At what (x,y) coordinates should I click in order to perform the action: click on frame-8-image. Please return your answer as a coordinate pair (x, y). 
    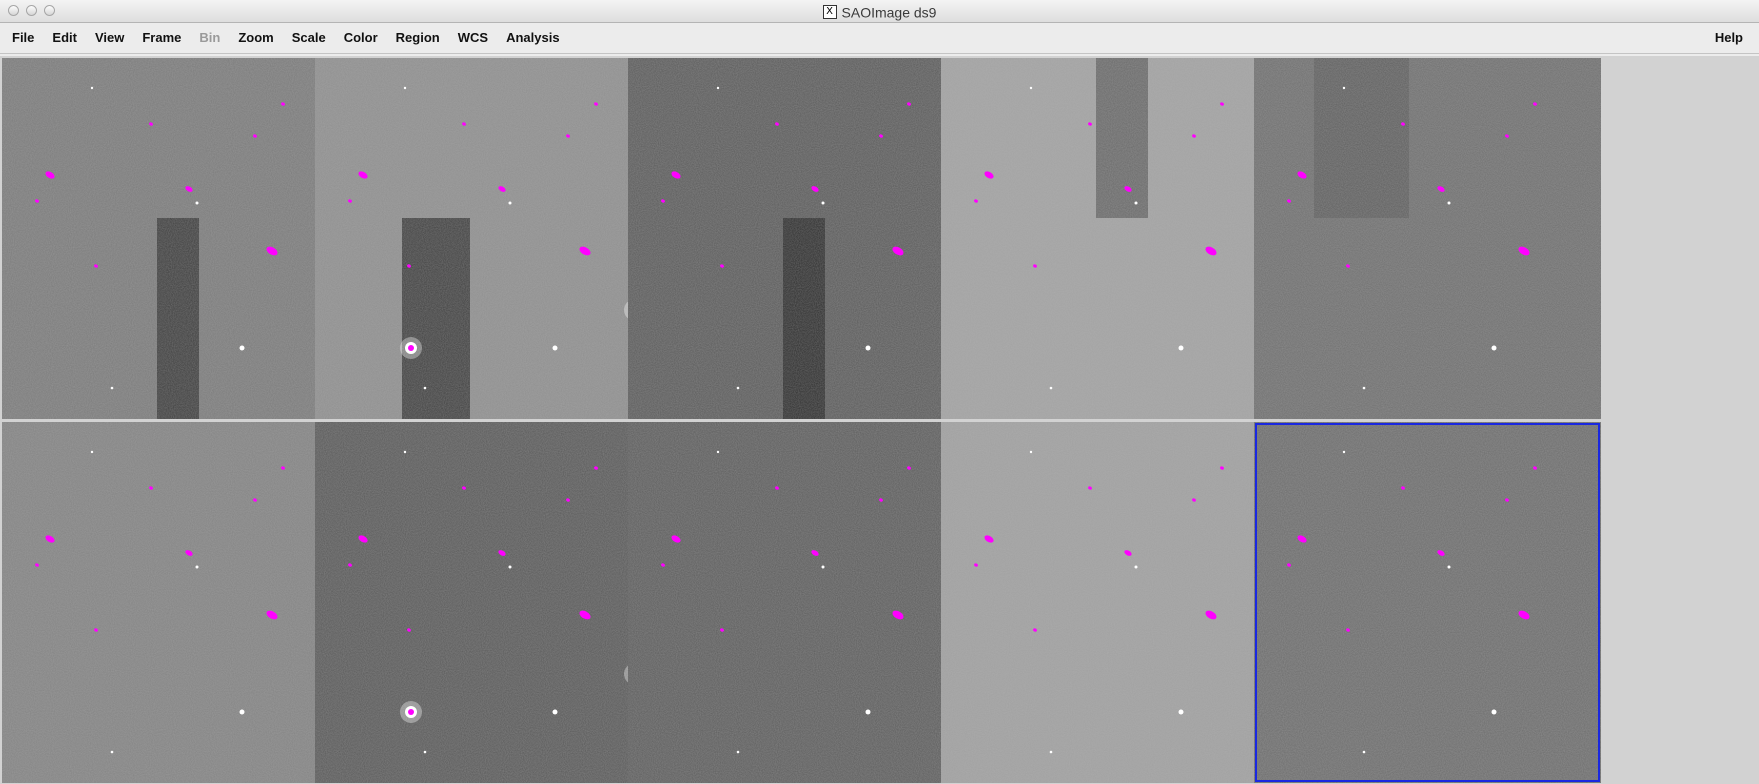
    Looking at the image, I should click on (801, 602).